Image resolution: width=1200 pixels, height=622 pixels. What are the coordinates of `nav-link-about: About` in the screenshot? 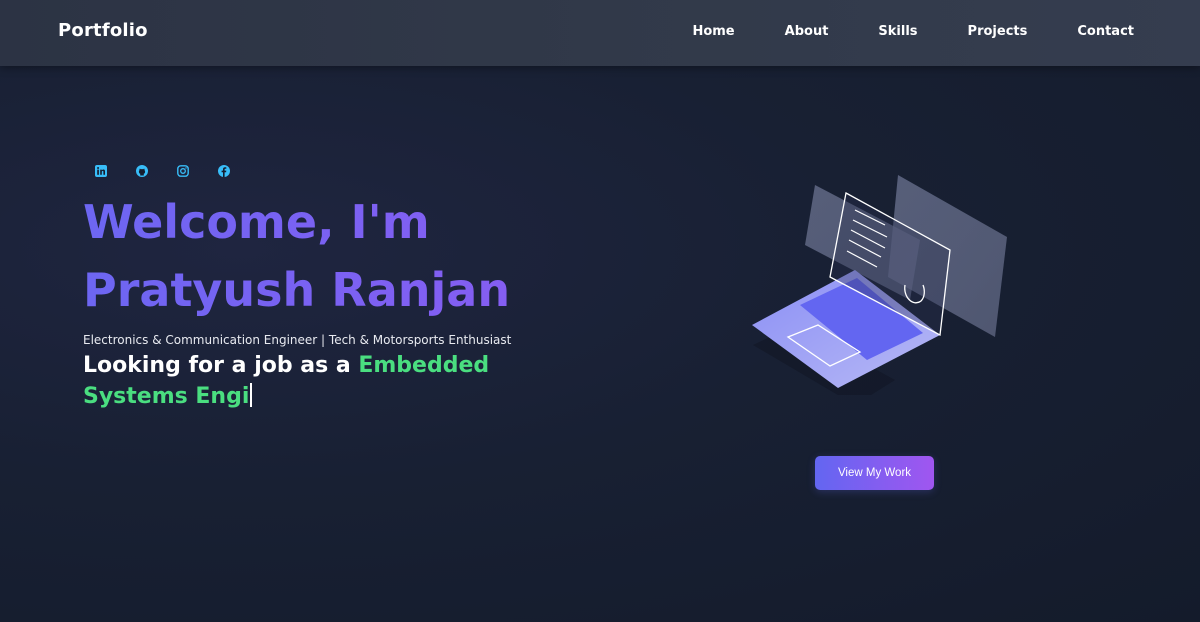 It's located at (807, 31).